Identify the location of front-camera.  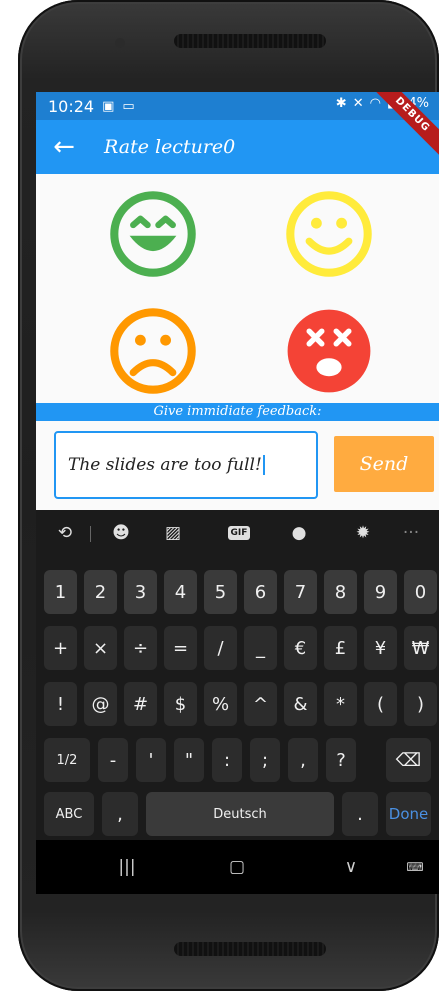
(120, 43).